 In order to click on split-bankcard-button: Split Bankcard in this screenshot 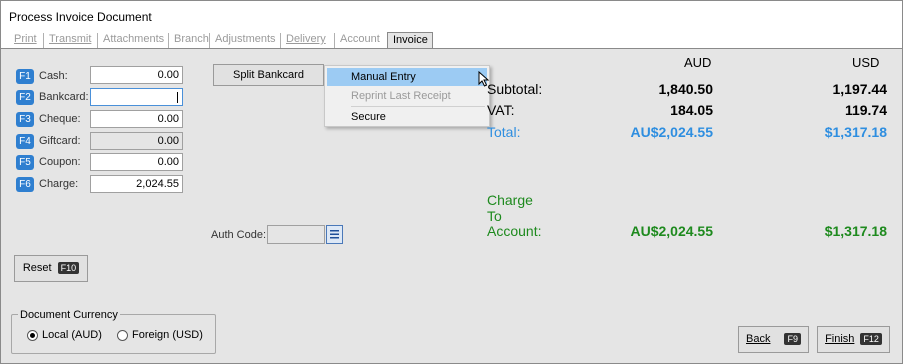, I will do `click(268, 75)`.